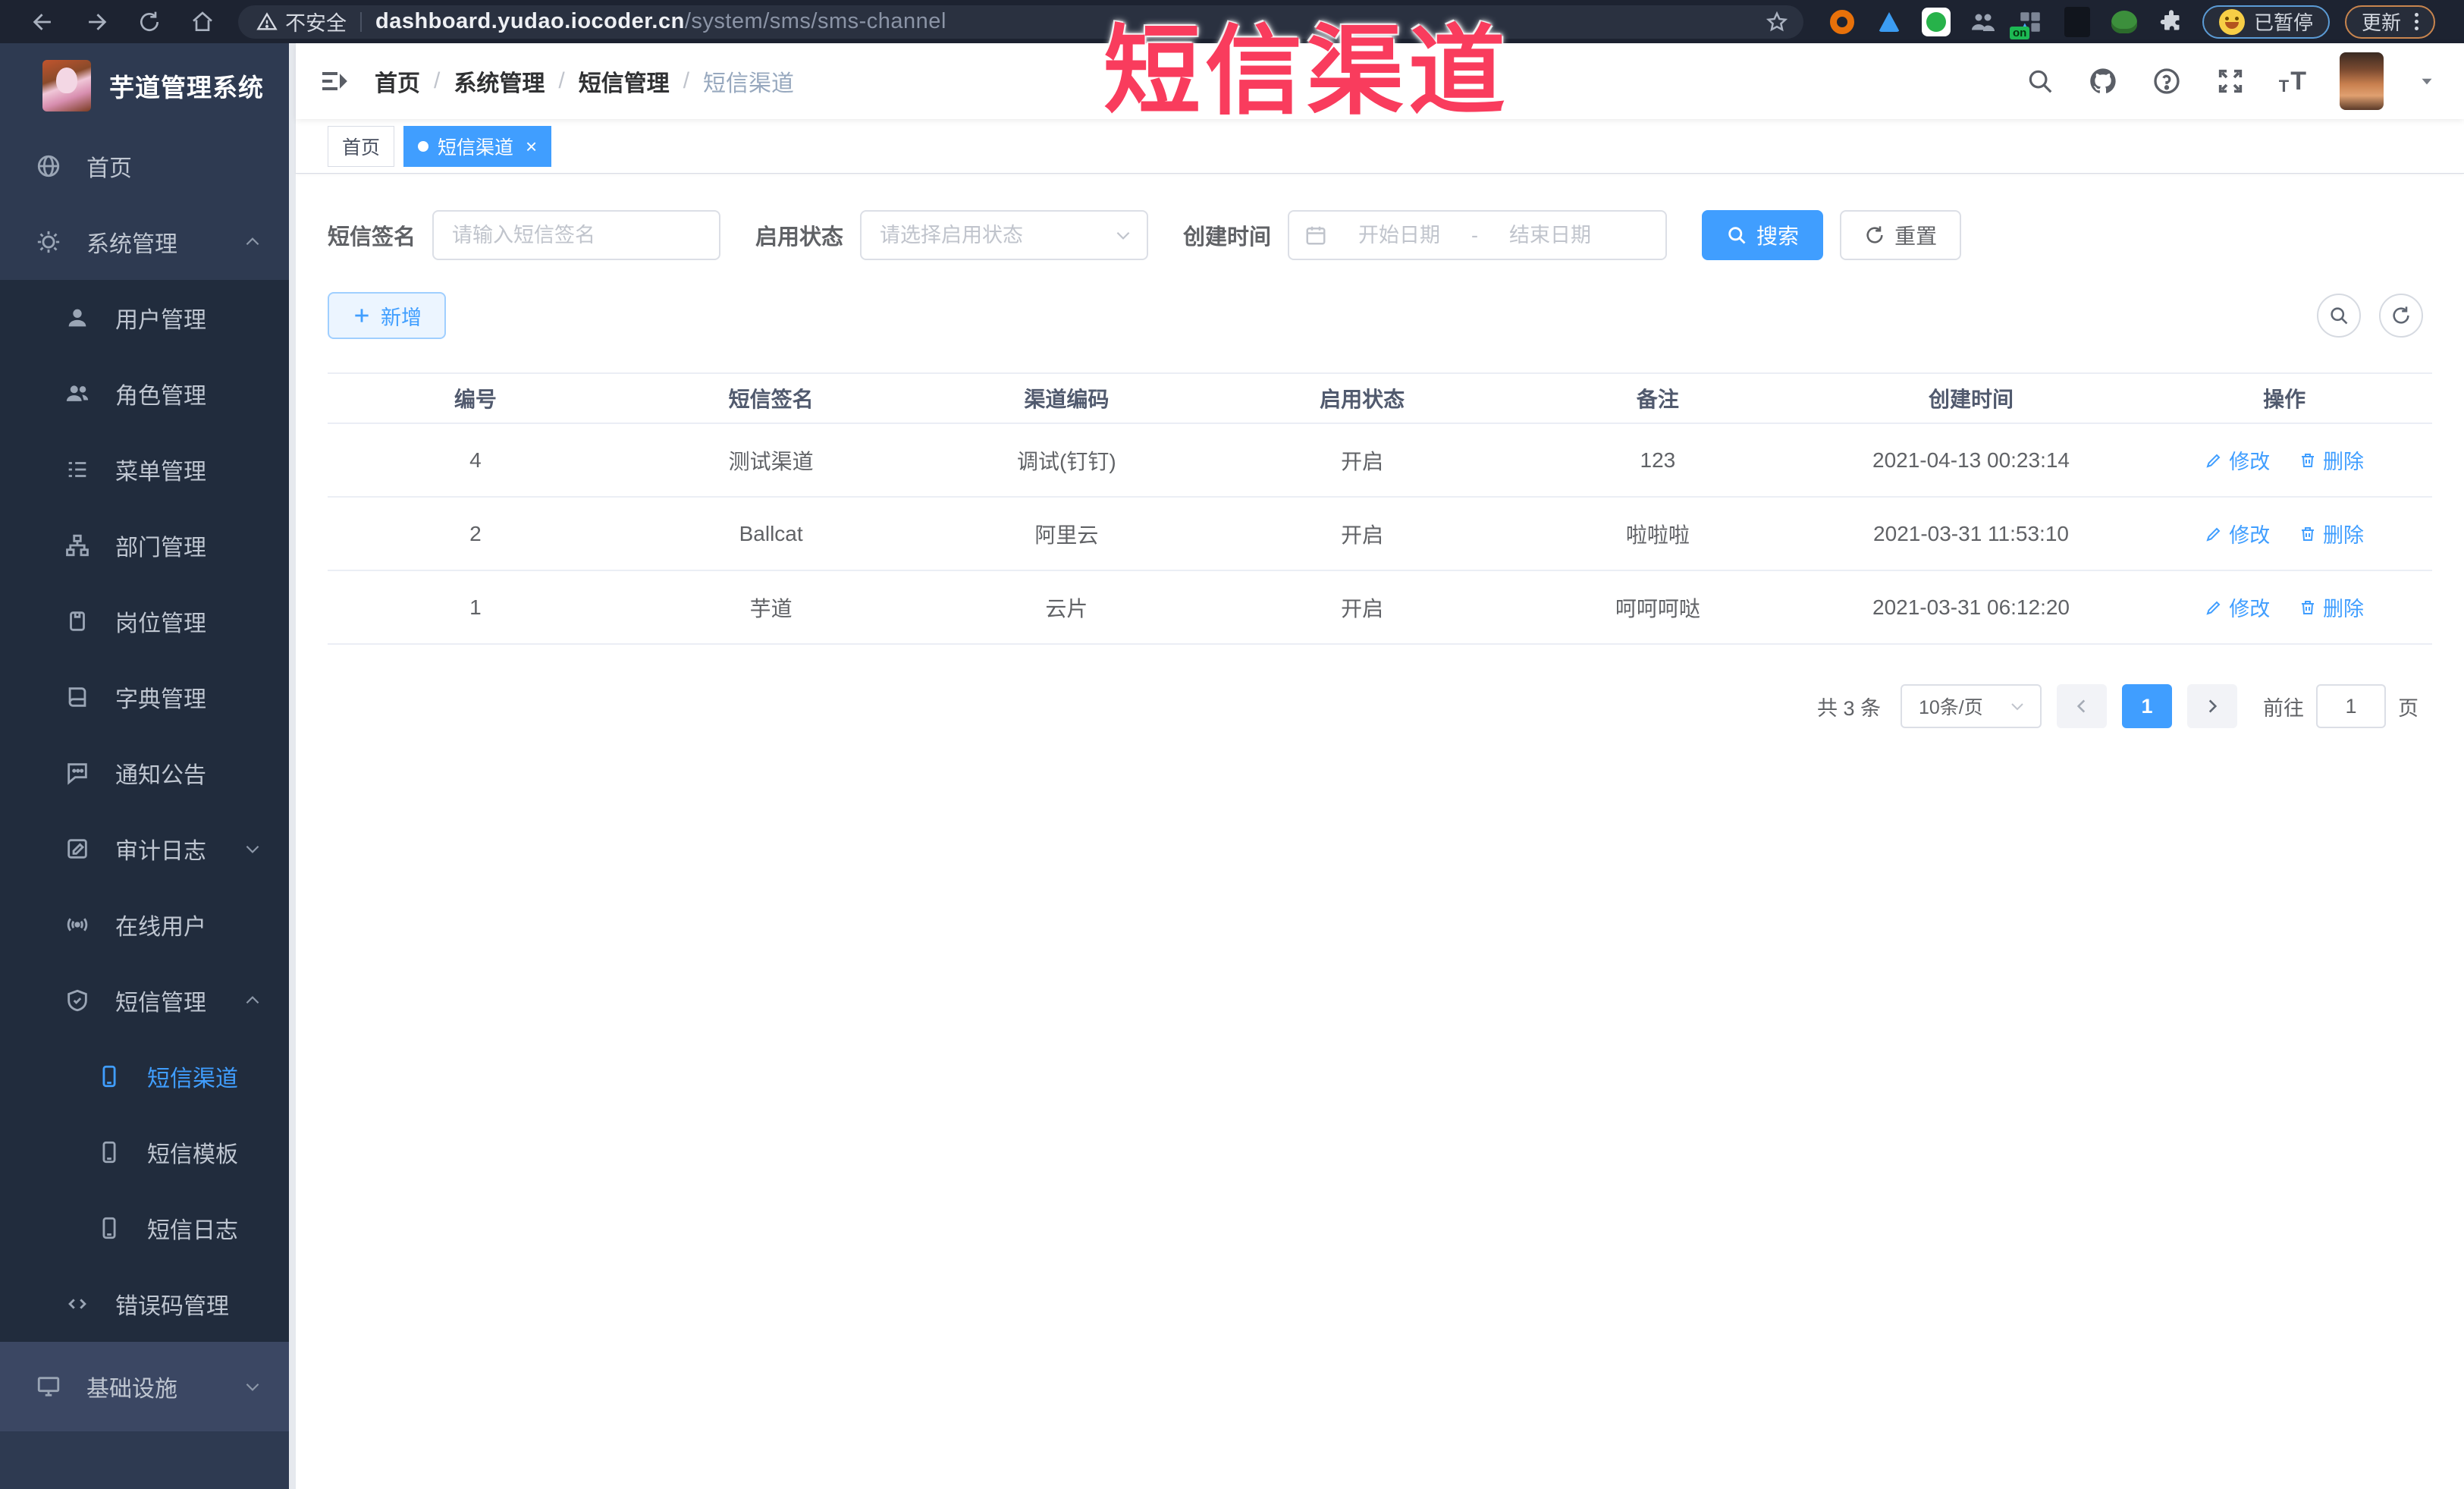  Describe the element at coordinates (149, 22) in the screenshot. I see `browser-reload-icon` at that location.